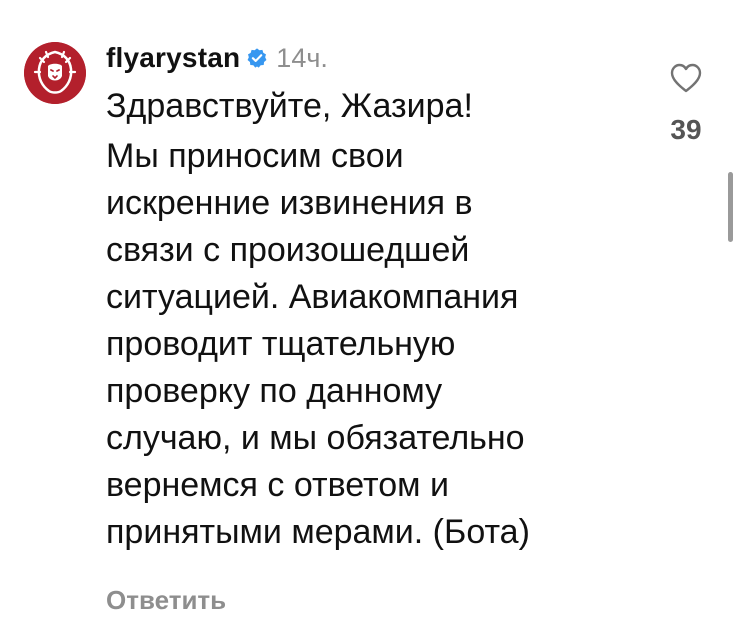 Image resolution: width=740 pixels, height=635 pixels. What do you see at coordinates (366, 58) in the screenshot?
I see `comment-header: flyarystan 14ч.` at bounding box center [366, 58].